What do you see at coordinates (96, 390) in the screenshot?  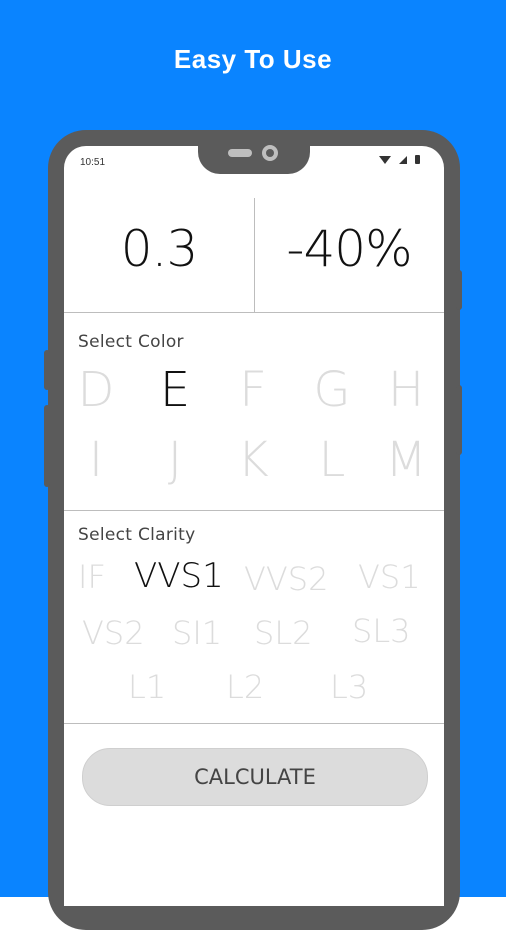 I see `color-option-d: D` at bounding box center [96, 390].